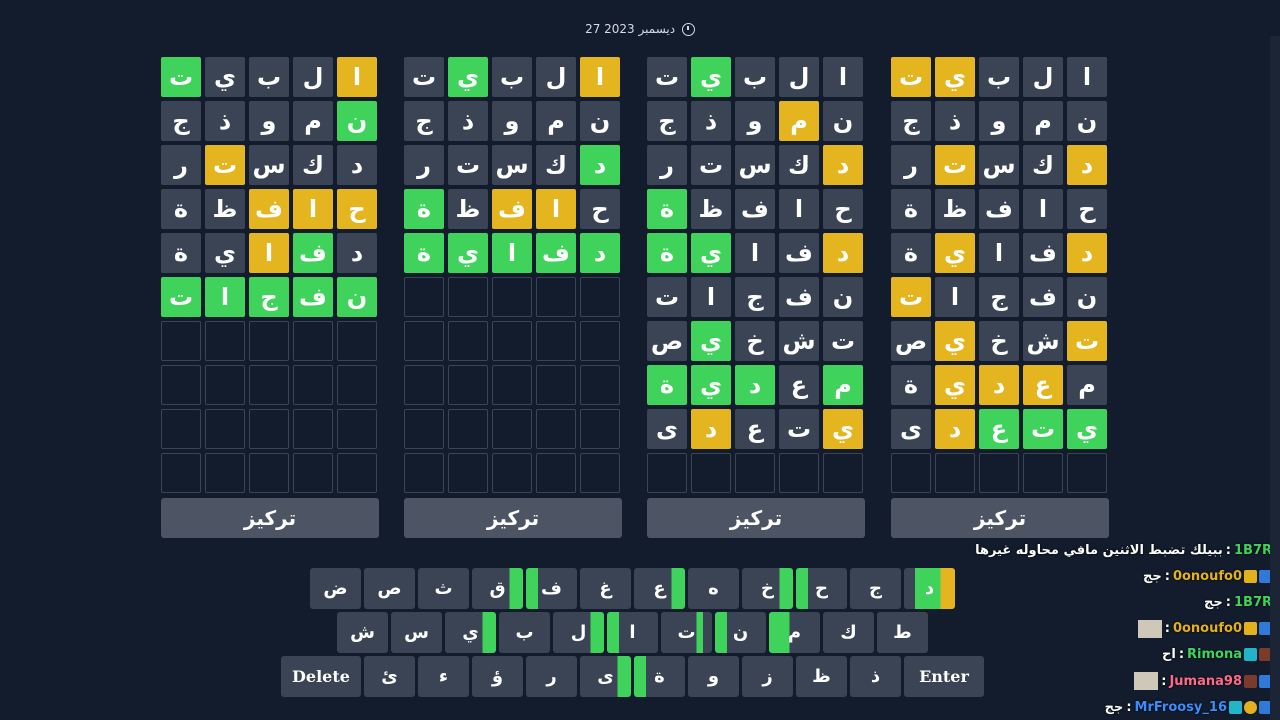  I want to click on letter-tile: ش, so click(1043, 341).